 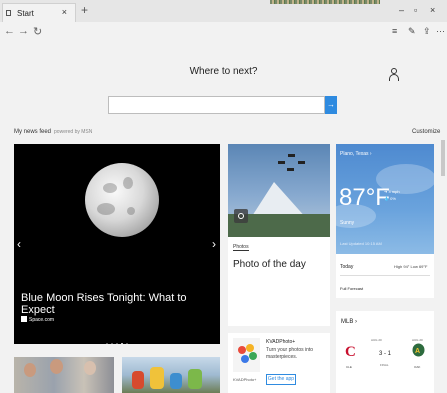 I want to click on cleveland-logo-icon: C, so click(x=350, y=350).